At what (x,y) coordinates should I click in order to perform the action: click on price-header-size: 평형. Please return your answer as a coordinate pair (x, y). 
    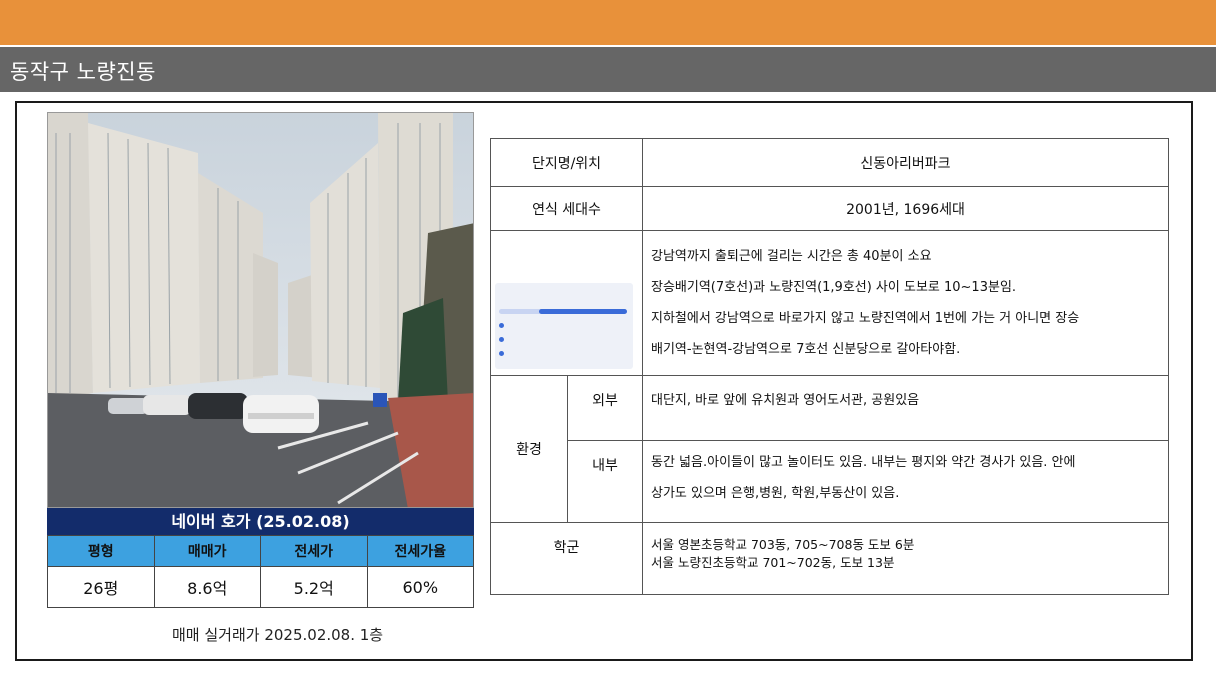
    Looking at the image, I should click on (101, 551).